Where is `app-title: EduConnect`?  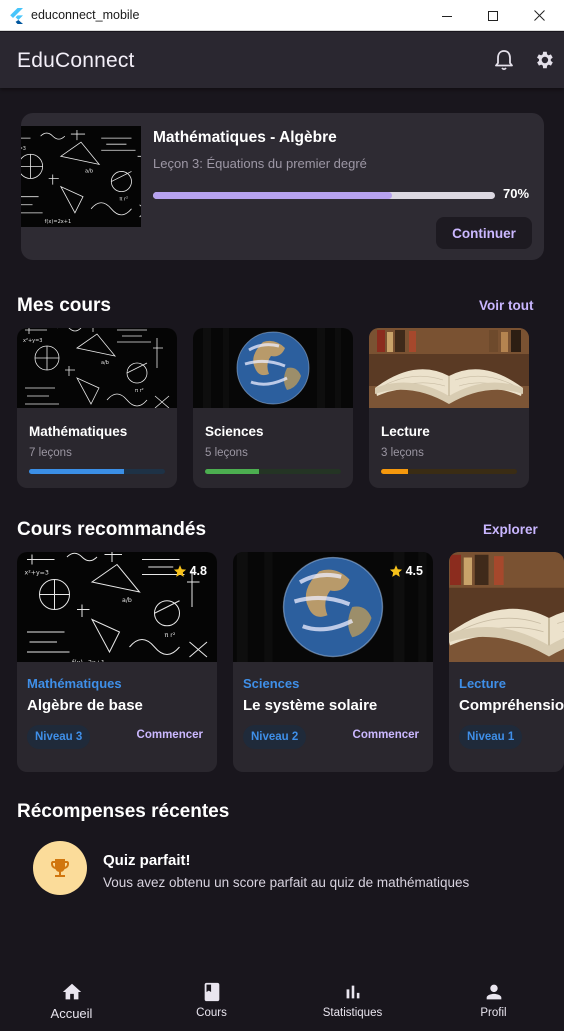 app-title: EduConnect is located at coordinates (76, 60).